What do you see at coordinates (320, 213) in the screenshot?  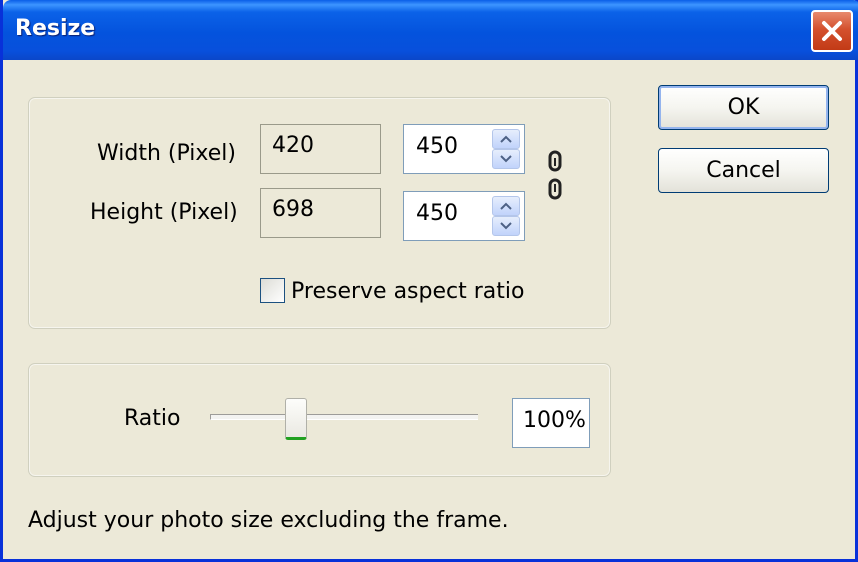 I see `original-height-field: 698` at bounding box center [320, 213].